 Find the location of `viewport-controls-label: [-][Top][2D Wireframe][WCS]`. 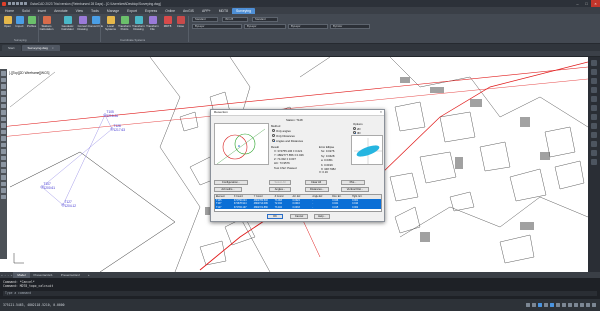

viewport-controls-label: [-][Top][2D Wireframe][WCS] is located at coordinates (29, 73).